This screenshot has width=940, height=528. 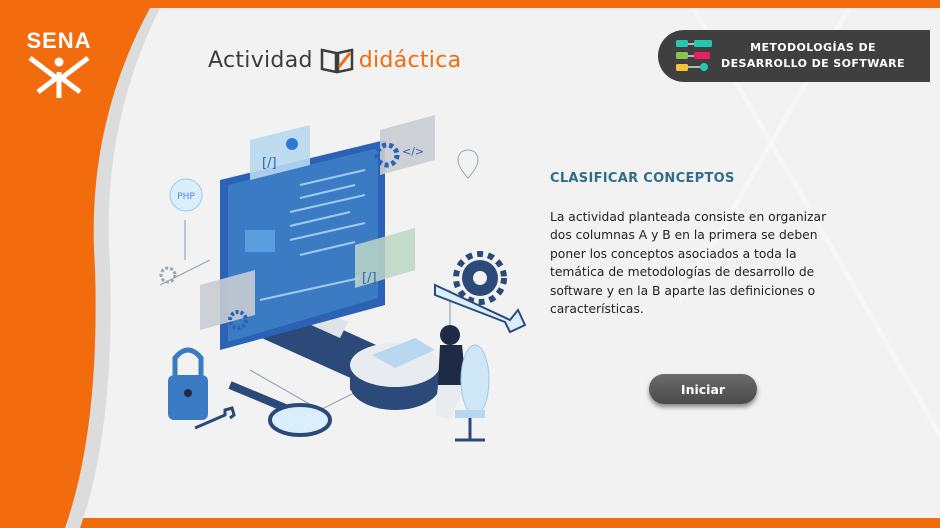 I want to click on sena-logo: SENA, so click(x=59, y=65).